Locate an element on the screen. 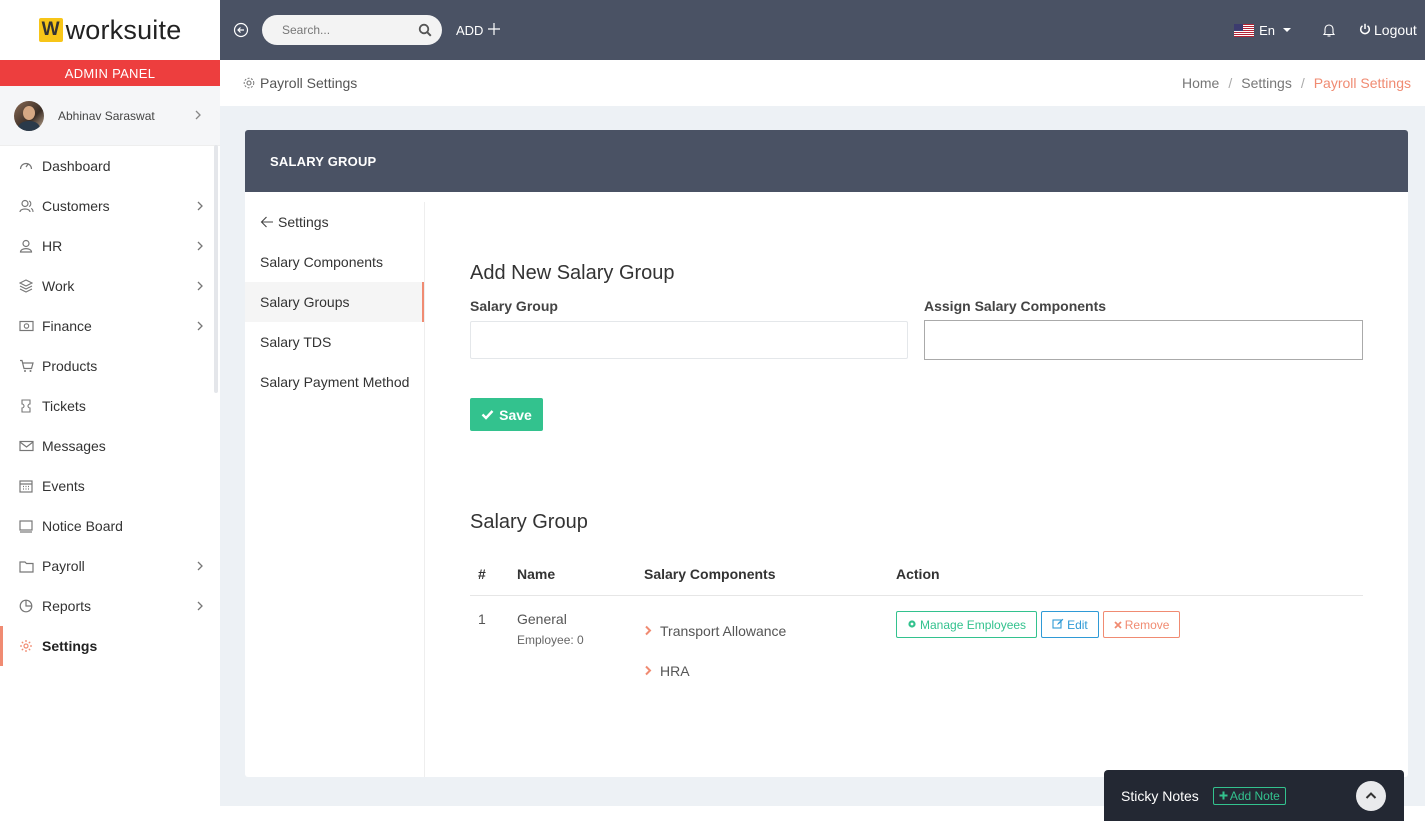  sidebar-item-tickets: Tickets is located at coordinates (110, 406).